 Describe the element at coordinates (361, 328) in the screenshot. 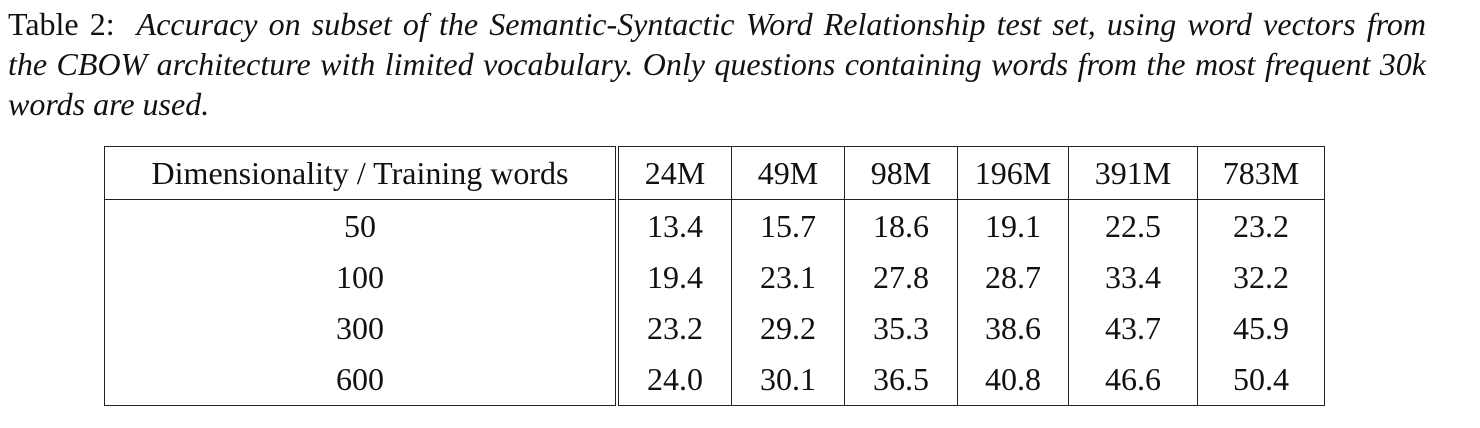

I see `row-label-cell: 300` at that location.